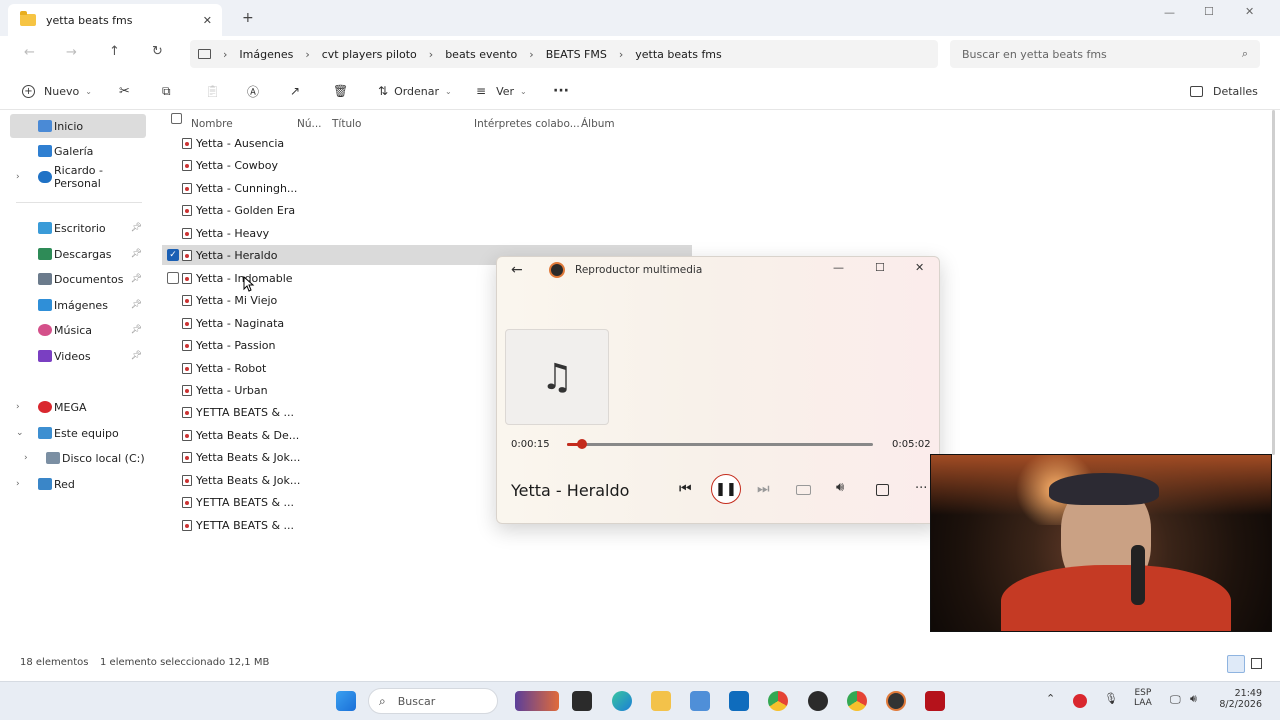  Describe the element at coordinates (253, 91) in the screenshot. I see `rename-icon: Ⓐ` at that location.